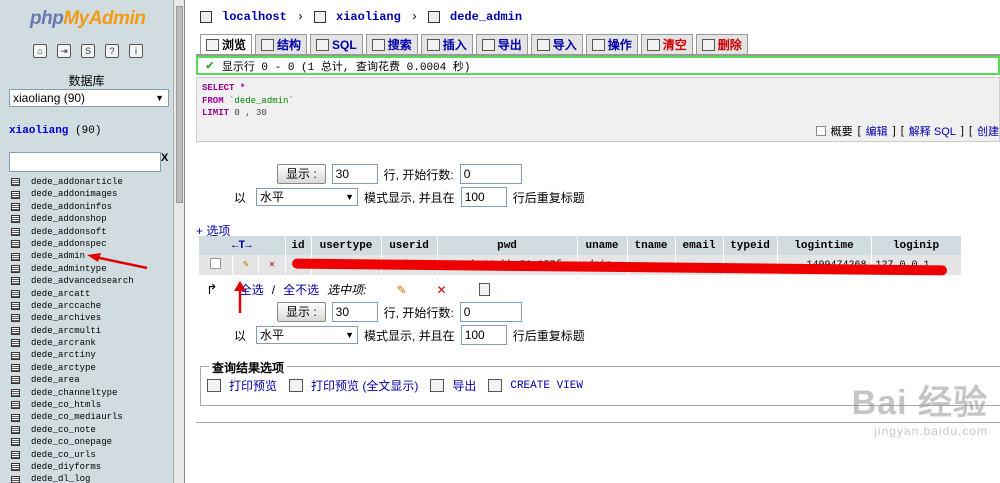  I want to click on create-view-link: CREATE VIEW, so click(546, 386).